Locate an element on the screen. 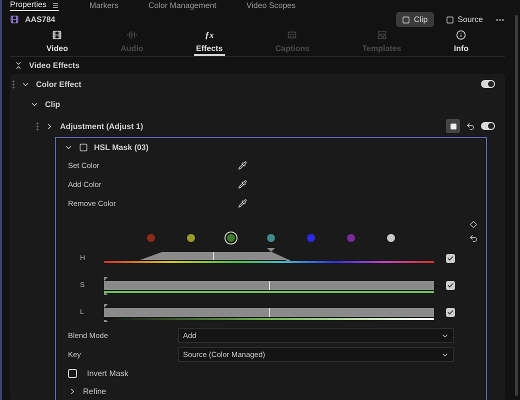 The width and height of the screenshot is (520, 400). section-title: Video Effects is located at coordinates (54, 65).